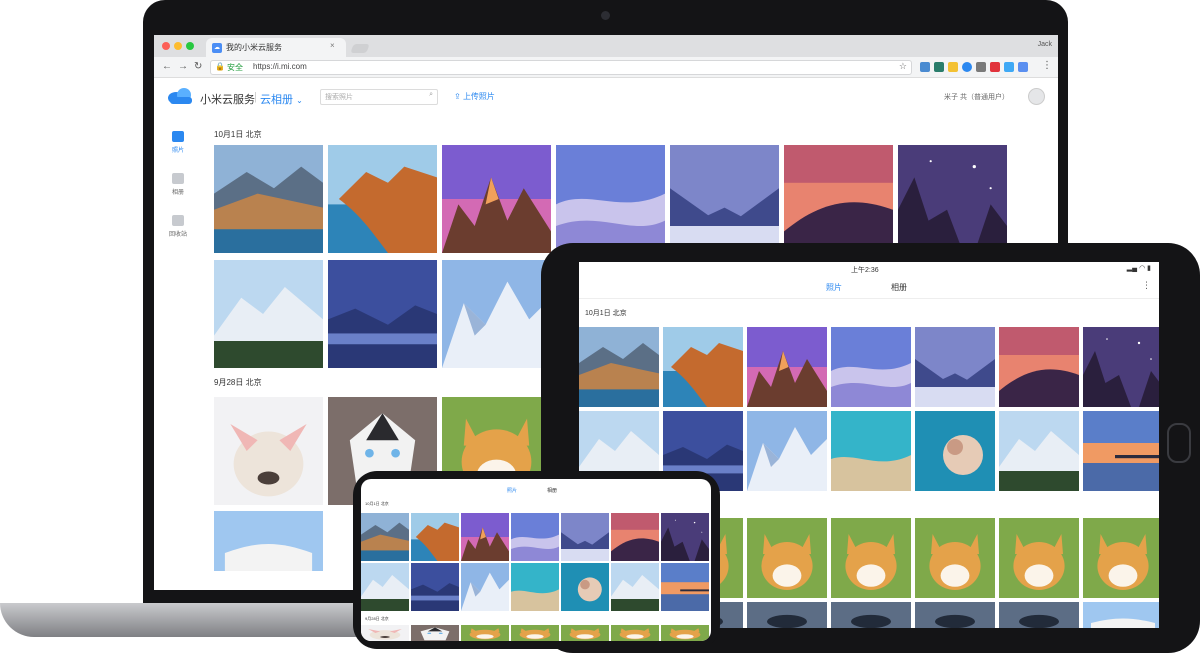 This screenshot has width=1200, height=658. I want to click on minimize-window-icon, so click(178, 46).